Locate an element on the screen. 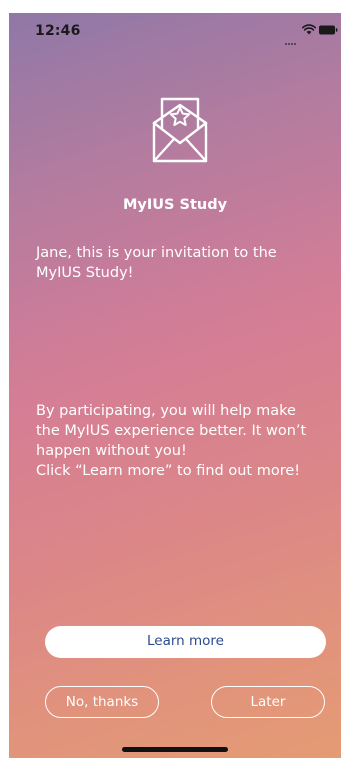 The width and height of the screenshot is (349, 758). battery-icon is located at coordinates (328, 30).